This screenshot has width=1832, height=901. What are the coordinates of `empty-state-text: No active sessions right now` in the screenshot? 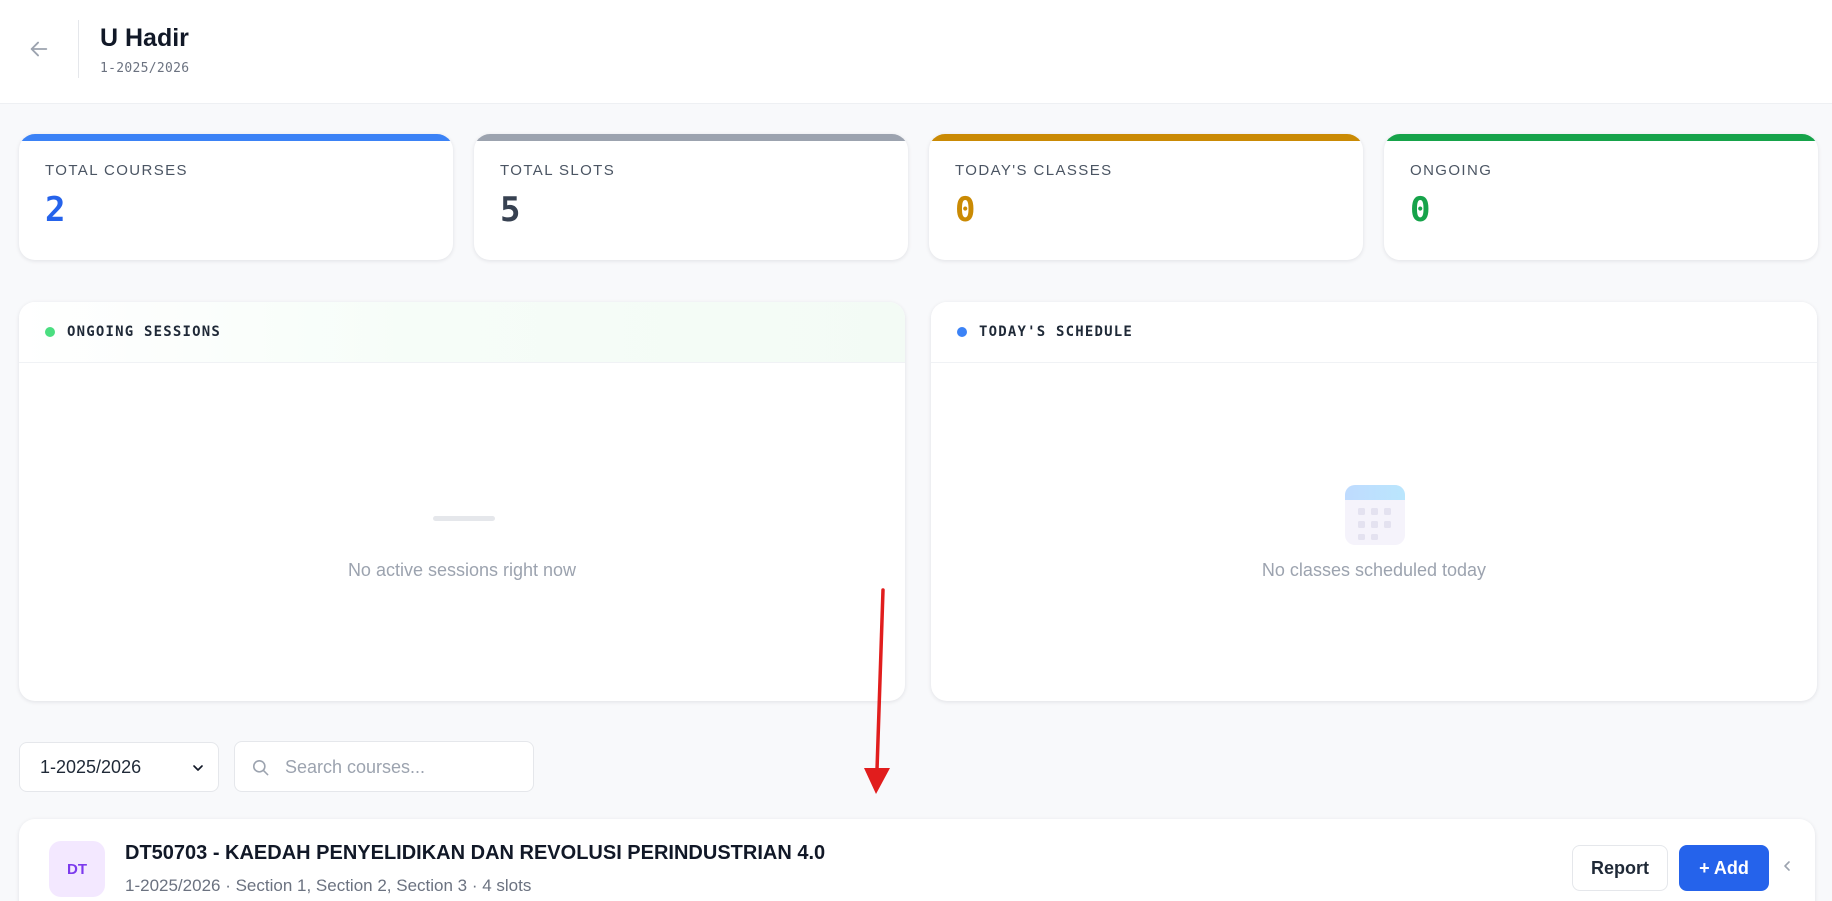 It's located at (462, 570).